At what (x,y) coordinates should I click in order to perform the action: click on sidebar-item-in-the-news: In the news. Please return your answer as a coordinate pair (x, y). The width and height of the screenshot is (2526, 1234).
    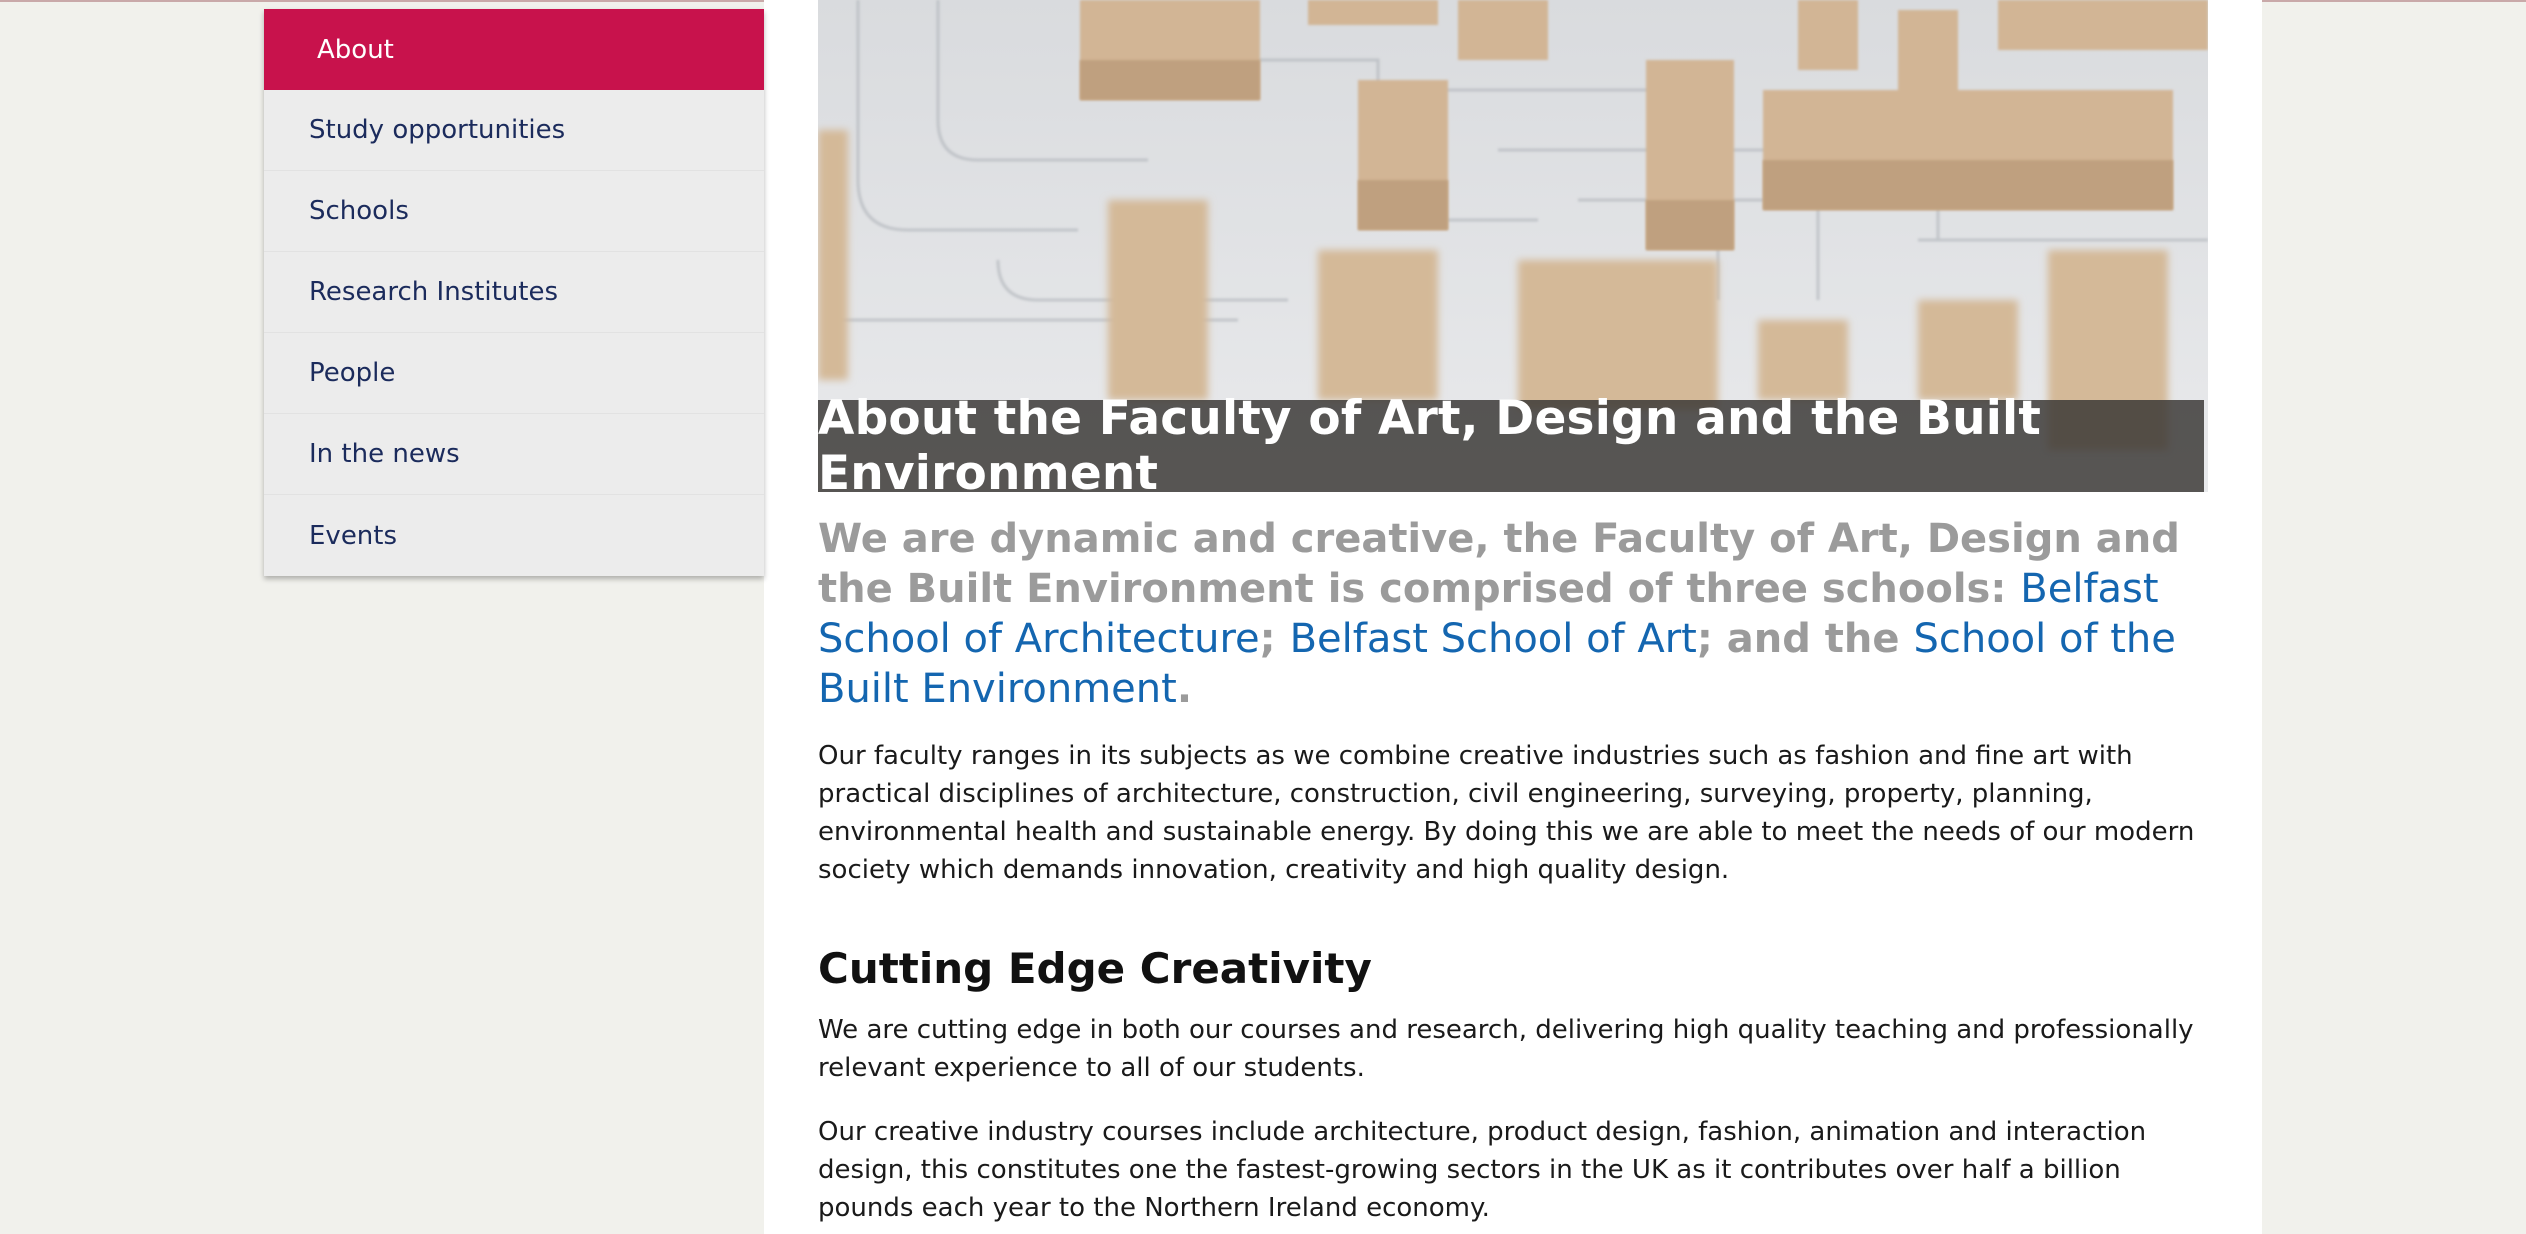
    Looking at the image, I should click on (514, 454).